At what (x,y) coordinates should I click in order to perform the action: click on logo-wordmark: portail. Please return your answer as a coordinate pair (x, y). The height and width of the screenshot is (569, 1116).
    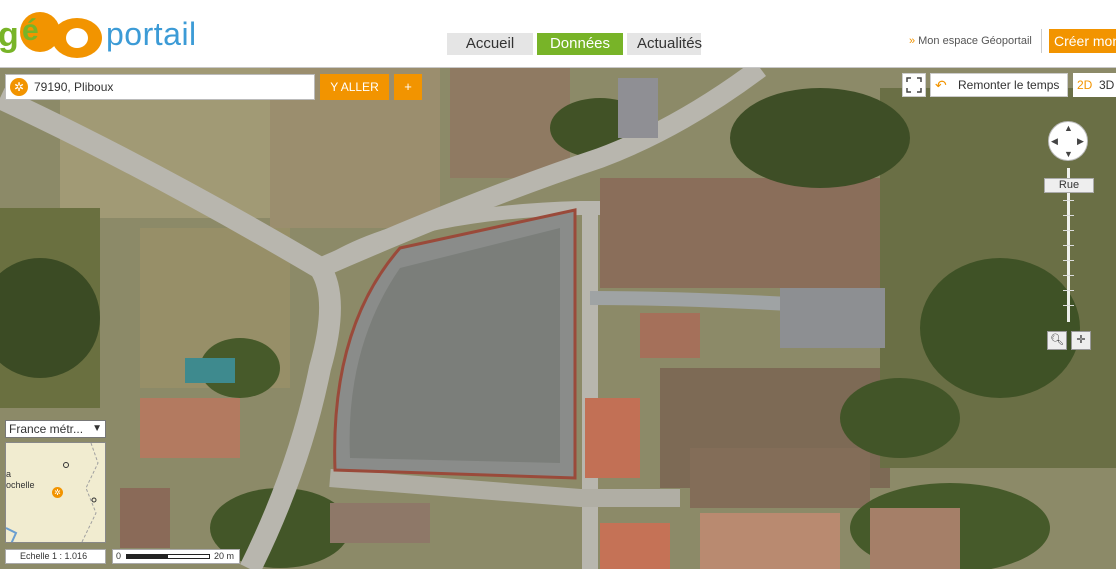
    Looking at the image, I should click on (151, 34).